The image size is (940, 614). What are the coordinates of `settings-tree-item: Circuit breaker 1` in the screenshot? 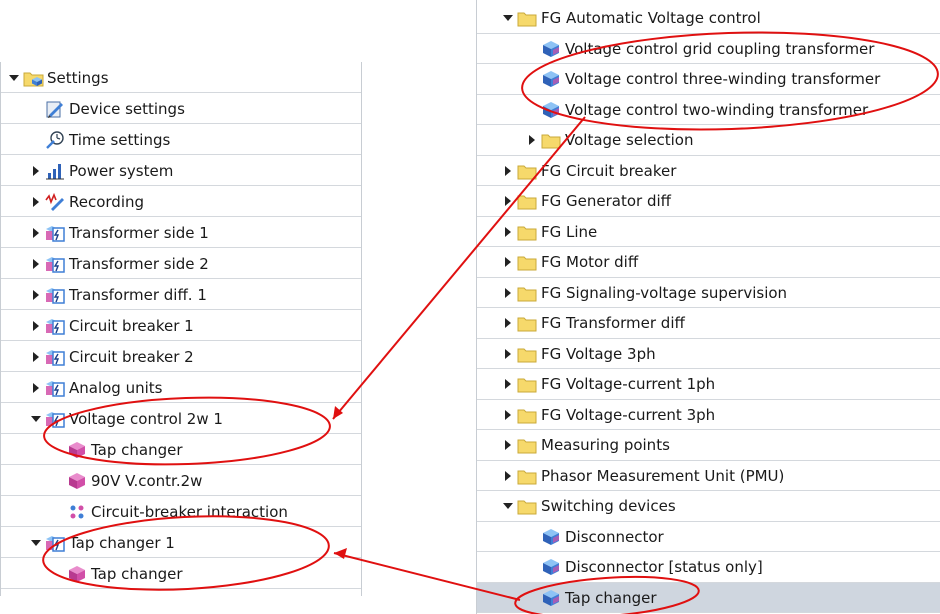 It's located at (181, 325).